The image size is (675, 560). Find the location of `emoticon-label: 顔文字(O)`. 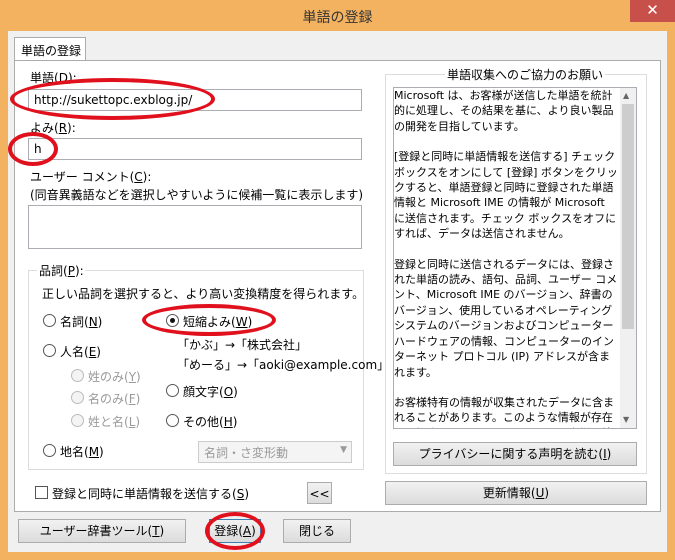

emoticon-label: 顔文字(O) is located at coordinates (210, 391).